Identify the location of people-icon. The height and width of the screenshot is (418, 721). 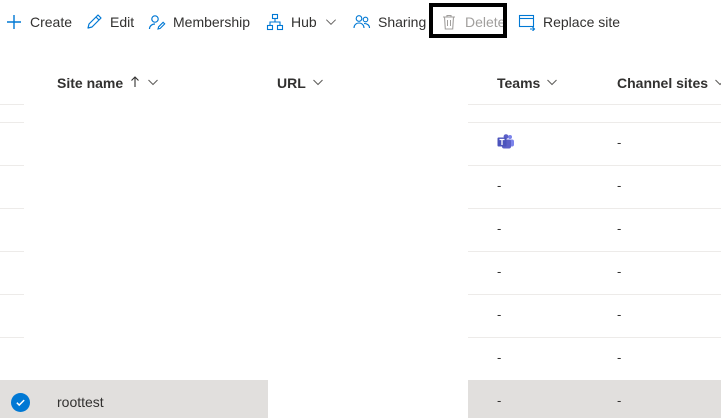
(362, 22).